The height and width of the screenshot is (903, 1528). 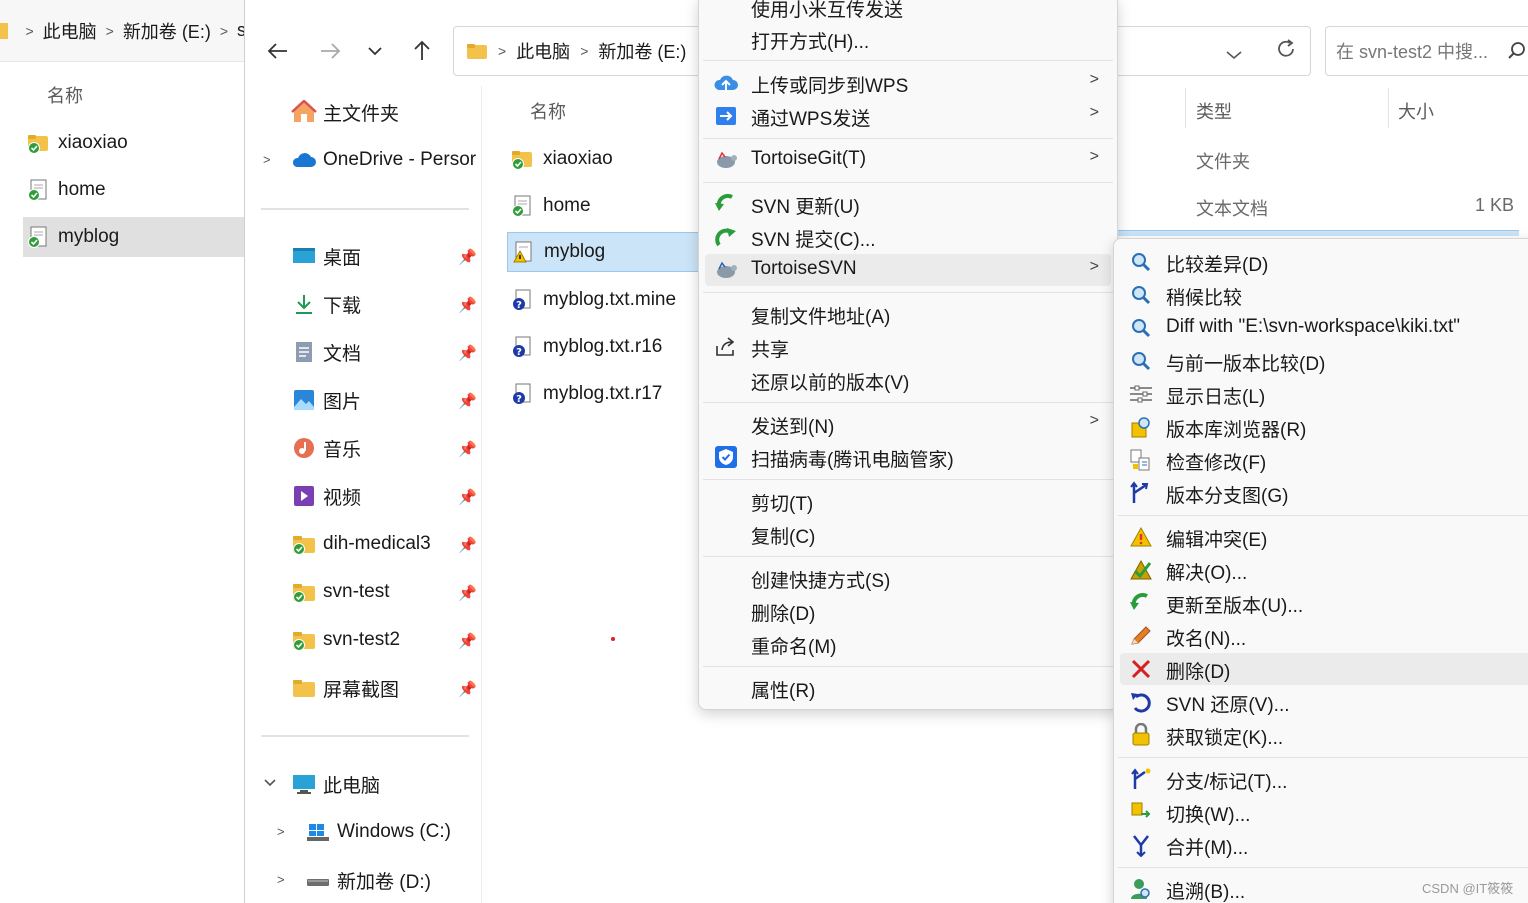 What do you see at coordinates (1324, 669) in the screenshot?
I see `menu-item-delete-svn: 删除(D)` at bounding box center [1324, 669].